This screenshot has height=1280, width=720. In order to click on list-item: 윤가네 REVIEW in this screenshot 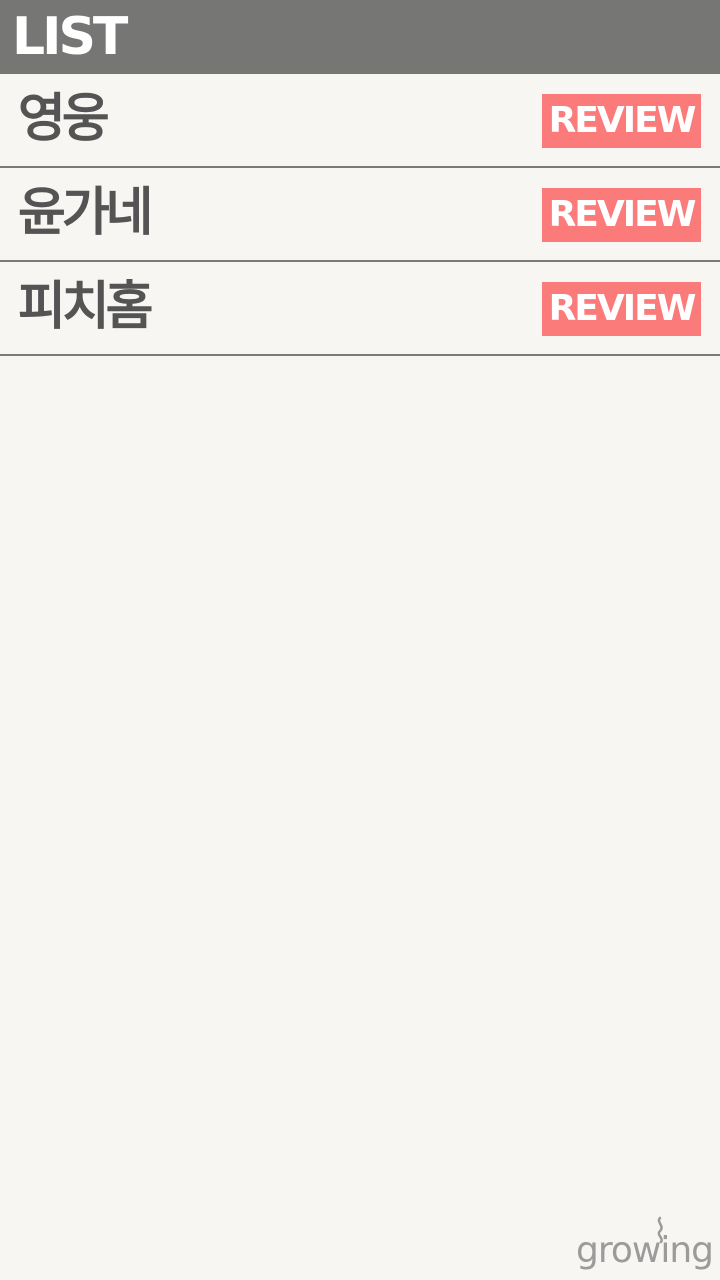, I will do `click(360, 215)`.